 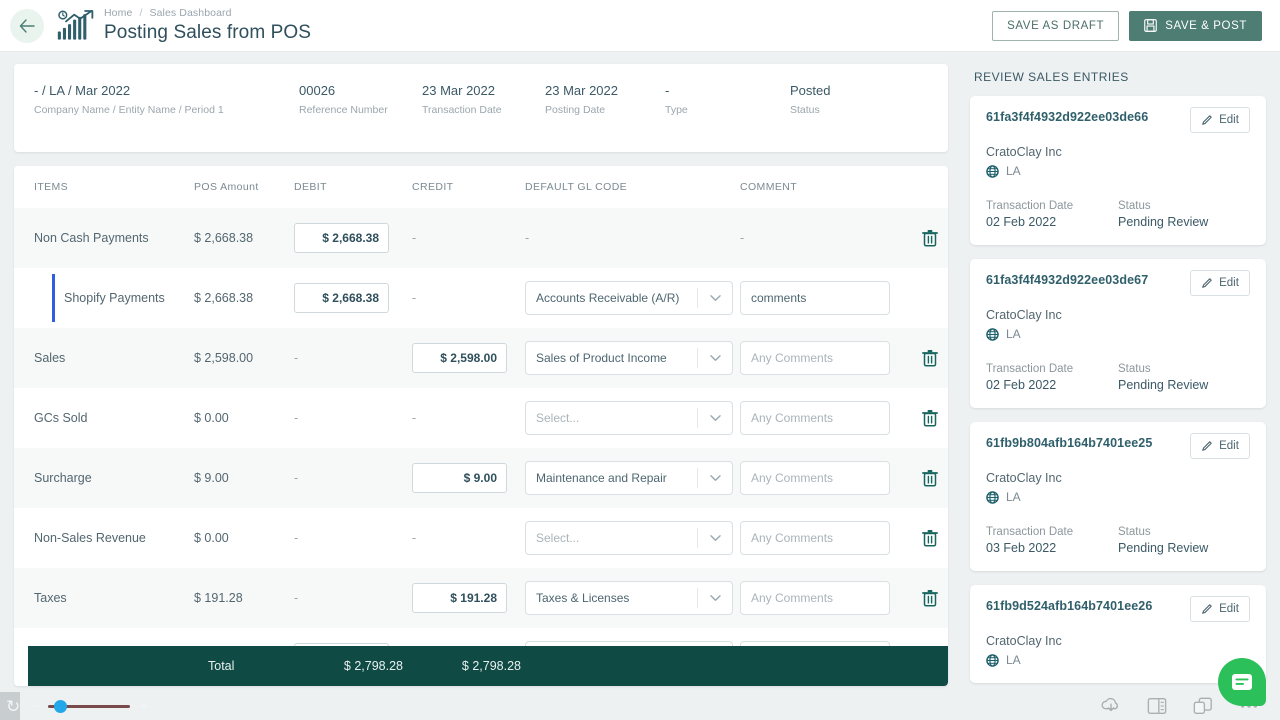 What do you see at coordinates (13, 706) in the screenshot?
I see `reload-icon: ↻` at bounding box center [13, 706].